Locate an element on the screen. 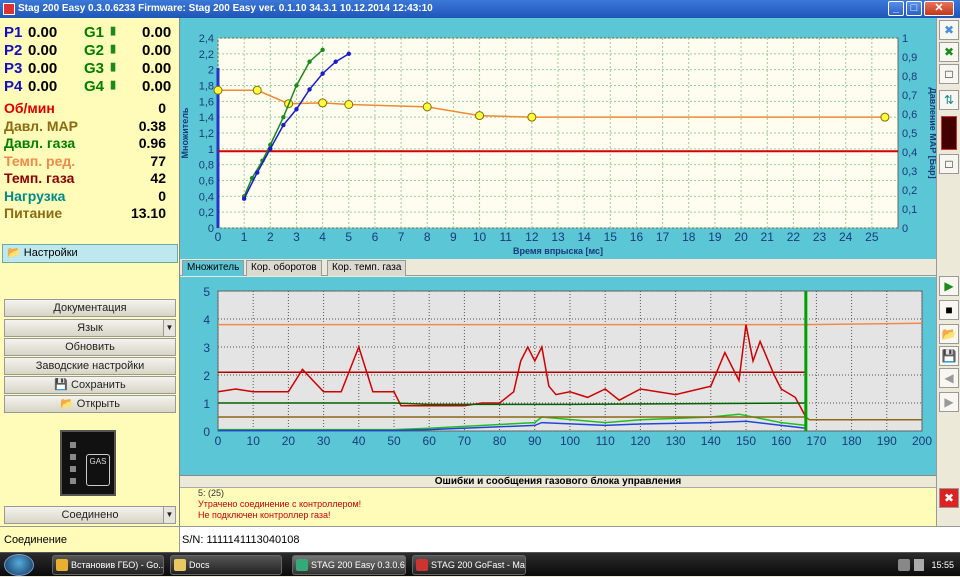 The height and width of the screenshot is (577, 960). connection-status: Соединение is located at coordinates (90, 540).